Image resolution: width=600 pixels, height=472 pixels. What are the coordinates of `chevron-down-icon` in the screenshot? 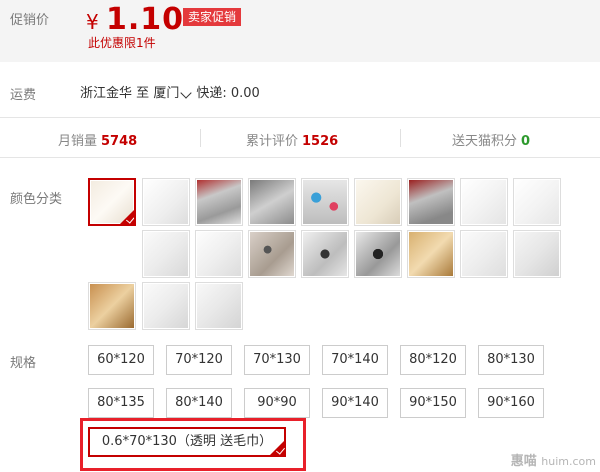 It's located at (186, 92).